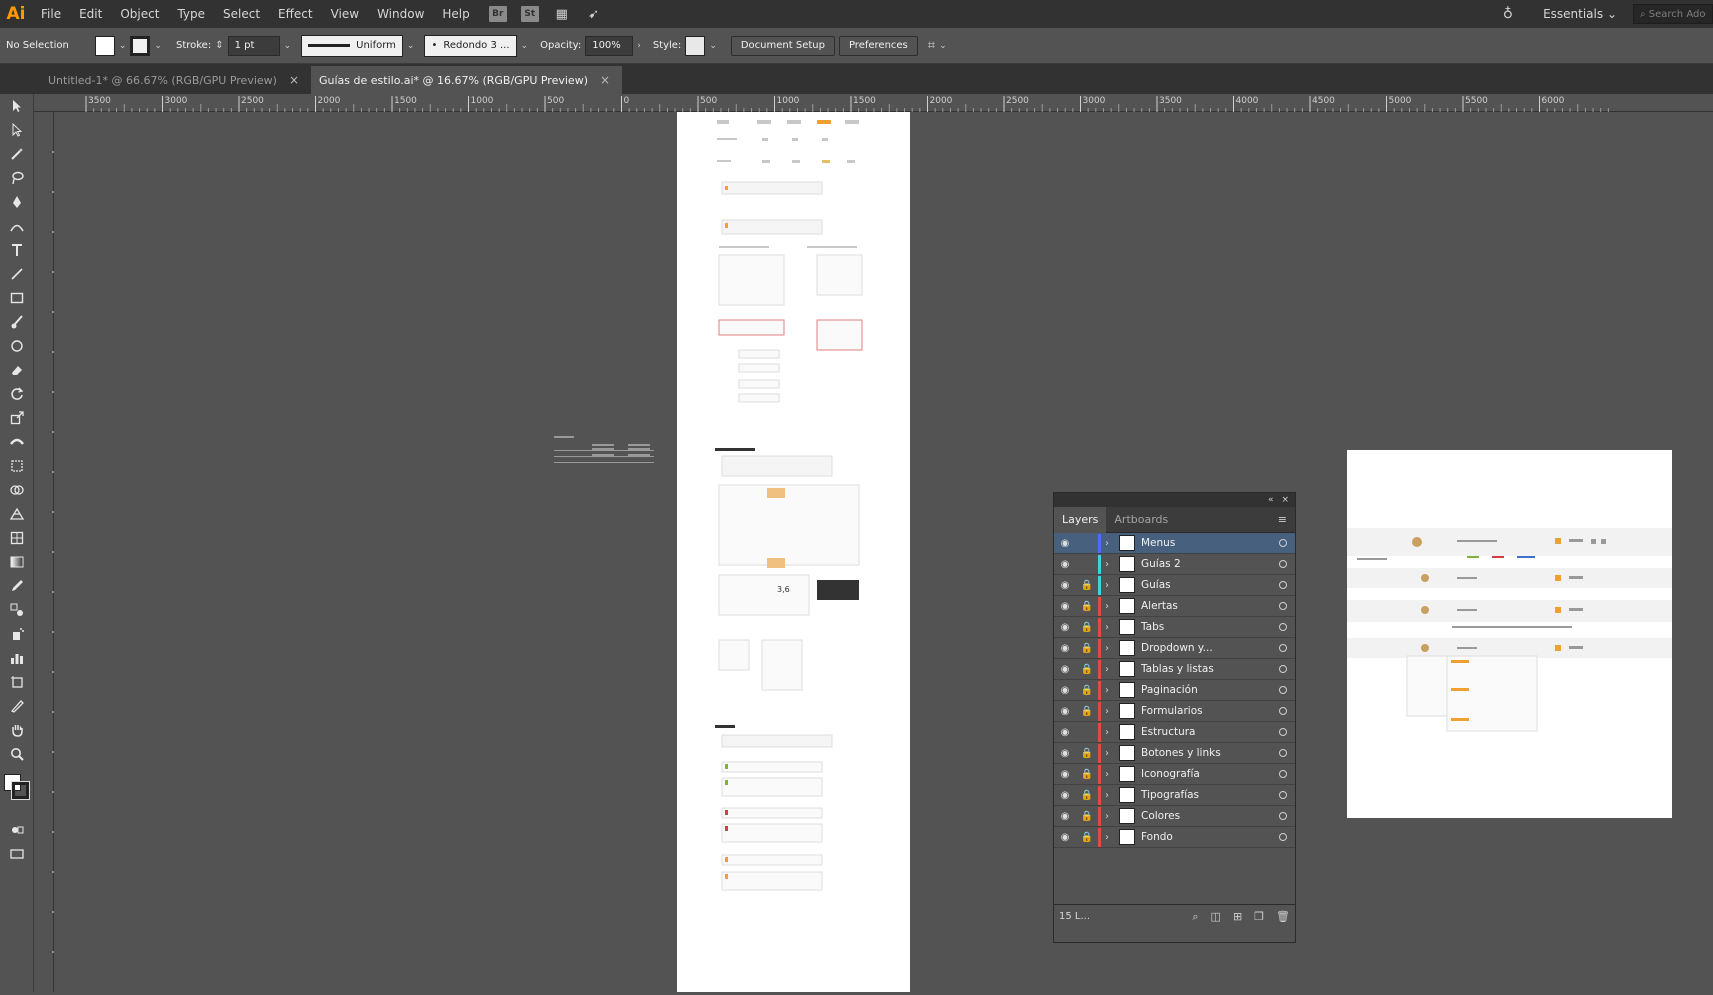  I want to click on locate-object-icon: ⌕, so click(1195, 917).